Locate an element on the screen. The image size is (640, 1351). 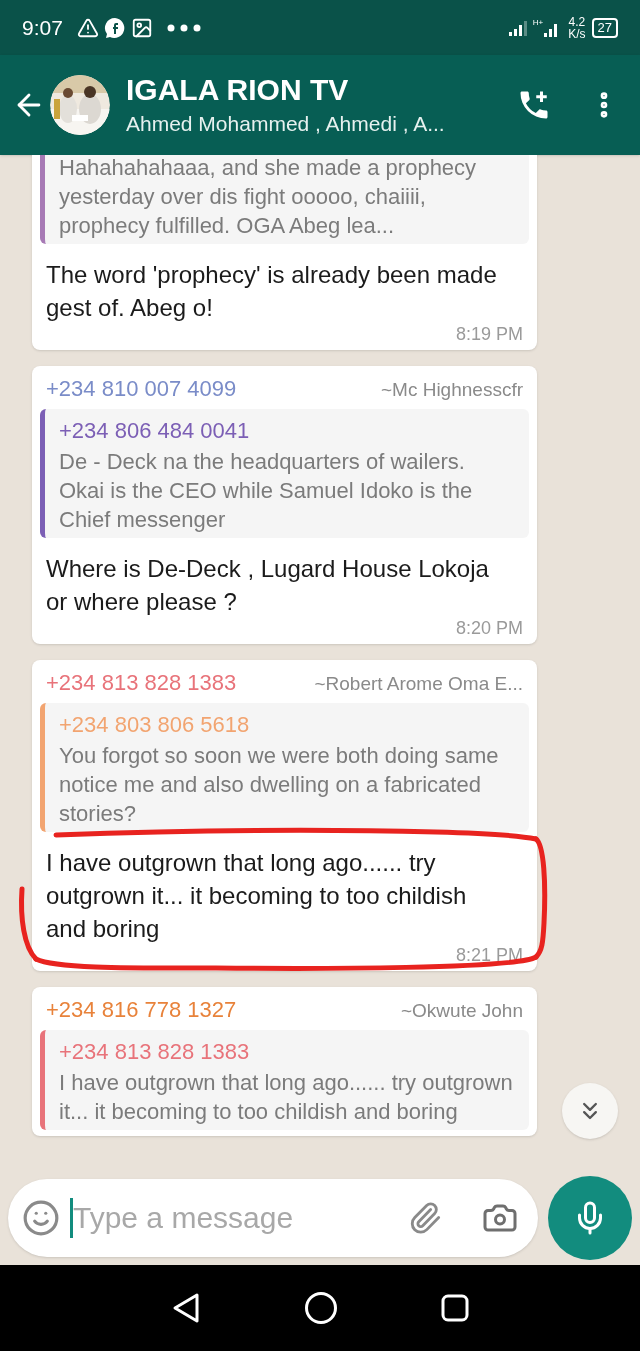
sender-phone: +234 816 778 1327 is located at coordinates (141, 1009).